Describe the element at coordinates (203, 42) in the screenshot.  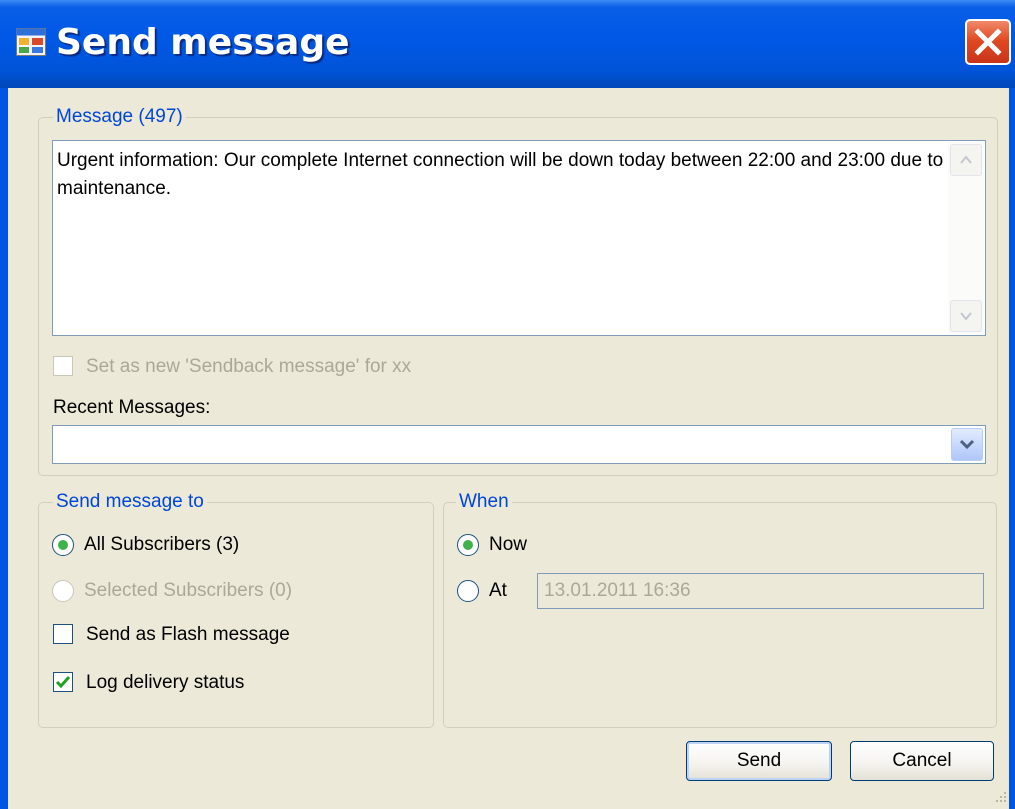
I see `window-title: Send message` at that location.